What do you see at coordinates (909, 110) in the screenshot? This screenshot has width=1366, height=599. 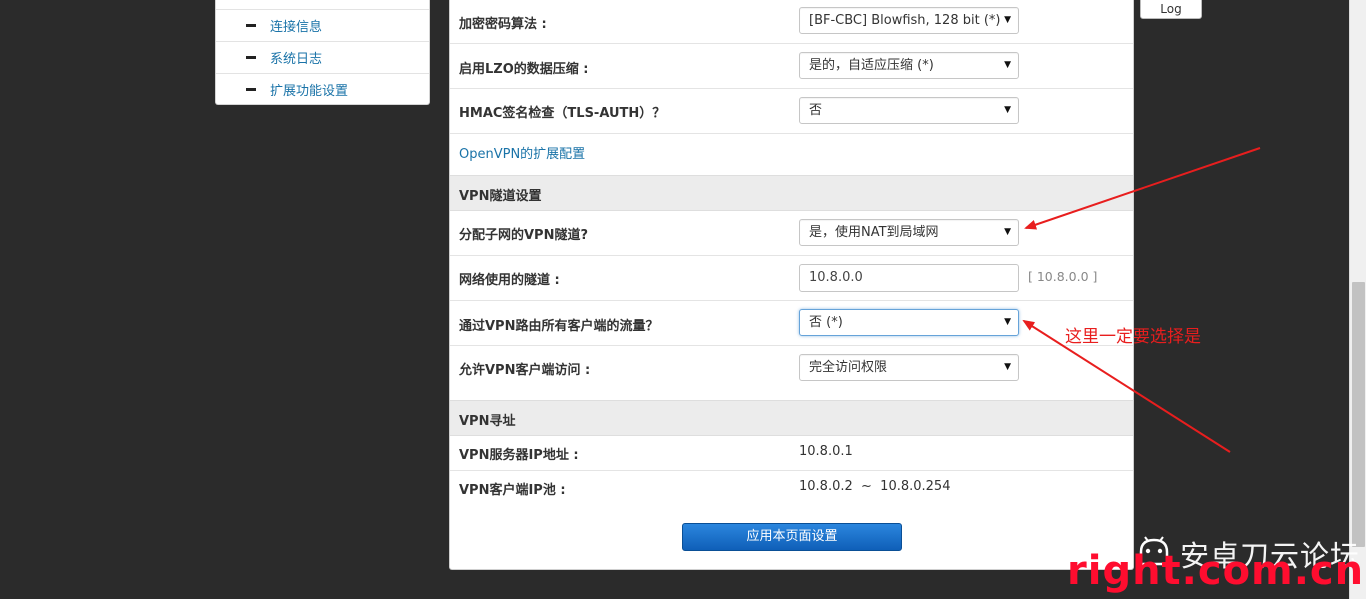 I see `hmac-select: 否 ▼` at bounding box center [909, 110].